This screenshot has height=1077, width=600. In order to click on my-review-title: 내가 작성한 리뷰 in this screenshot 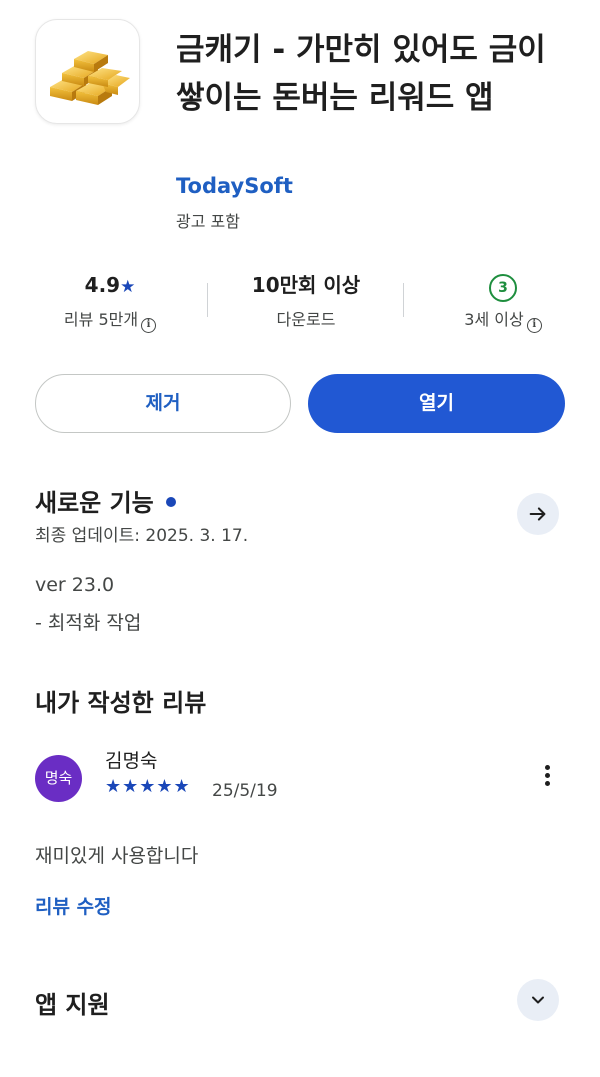, I will do `click(121, 703)`.